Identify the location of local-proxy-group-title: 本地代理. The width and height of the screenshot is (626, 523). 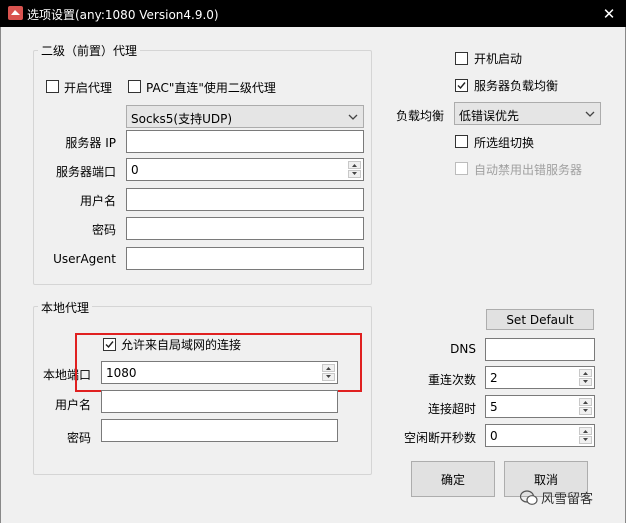
(65, 307).